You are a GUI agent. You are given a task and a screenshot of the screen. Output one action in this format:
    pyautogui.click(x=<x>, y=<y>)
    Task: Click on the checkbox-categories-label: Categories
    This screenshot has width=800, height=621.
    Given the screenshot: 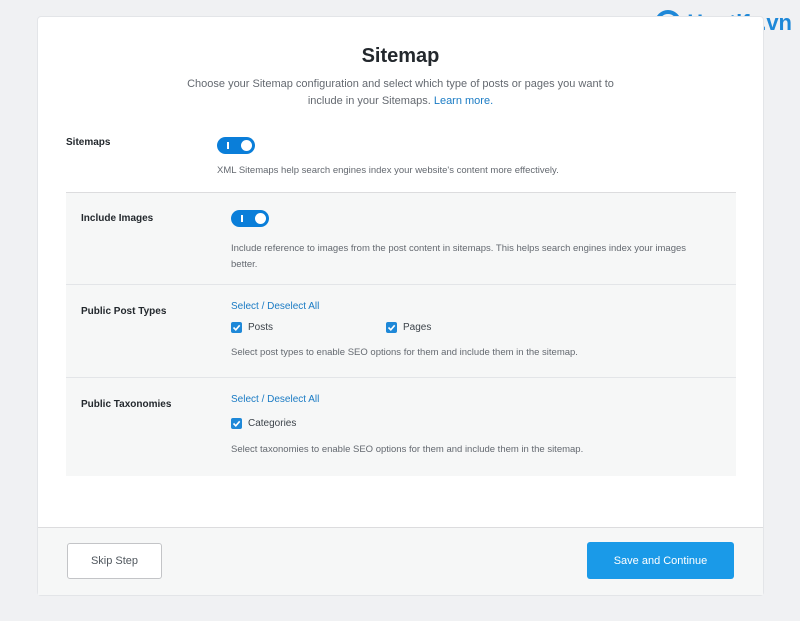 What is the action you would take?
    pyautogui.click(x=272, y=423)
    